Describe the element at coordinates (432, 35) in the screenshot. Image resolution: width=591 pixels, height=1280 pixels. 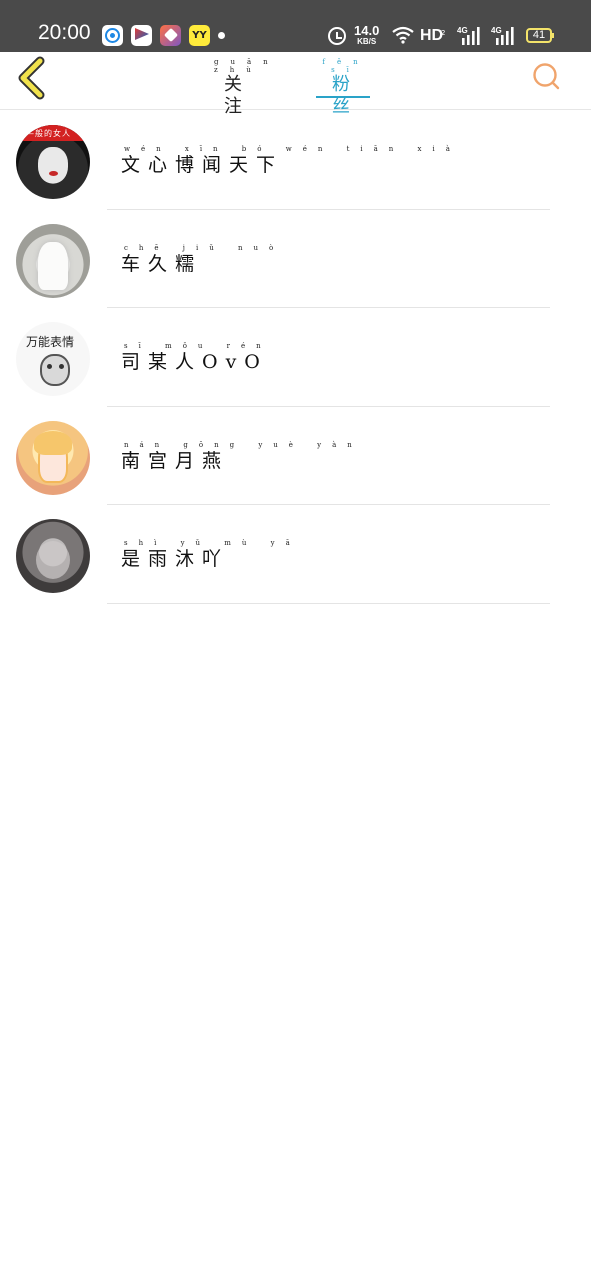
I see `hd-label: HD` at that location.